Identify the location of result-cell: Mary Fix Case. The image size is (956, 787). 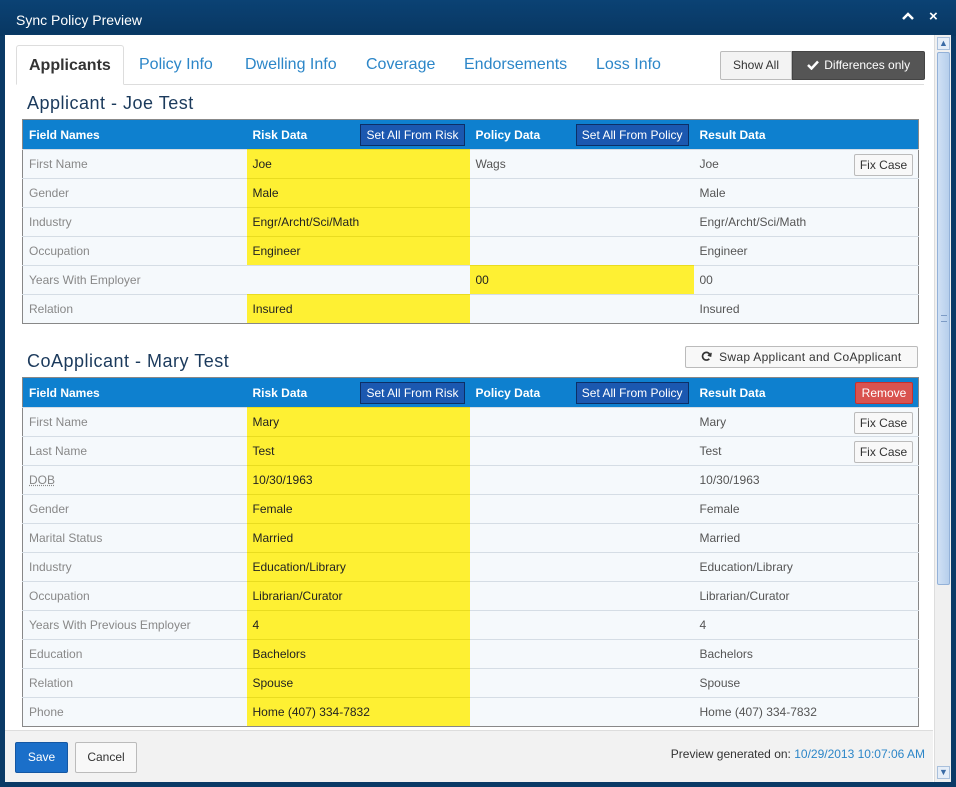
(806, 422).